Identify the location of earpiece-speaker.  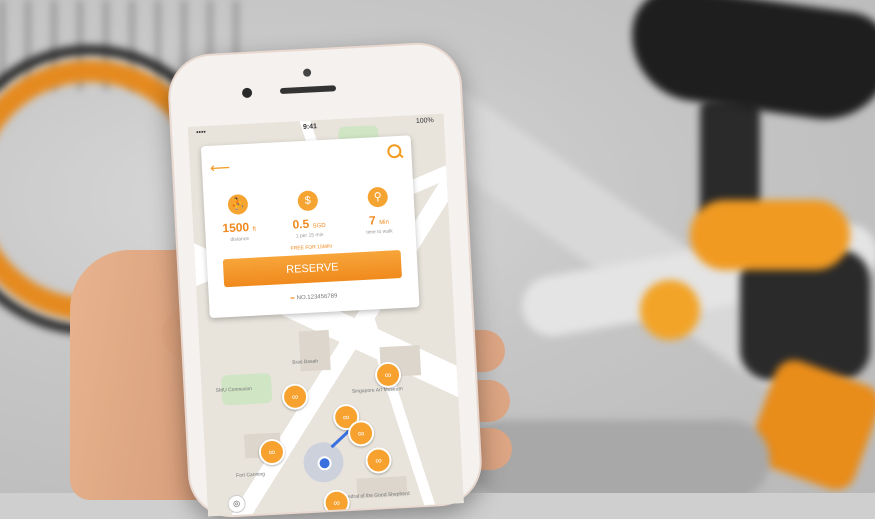
(308, 90).